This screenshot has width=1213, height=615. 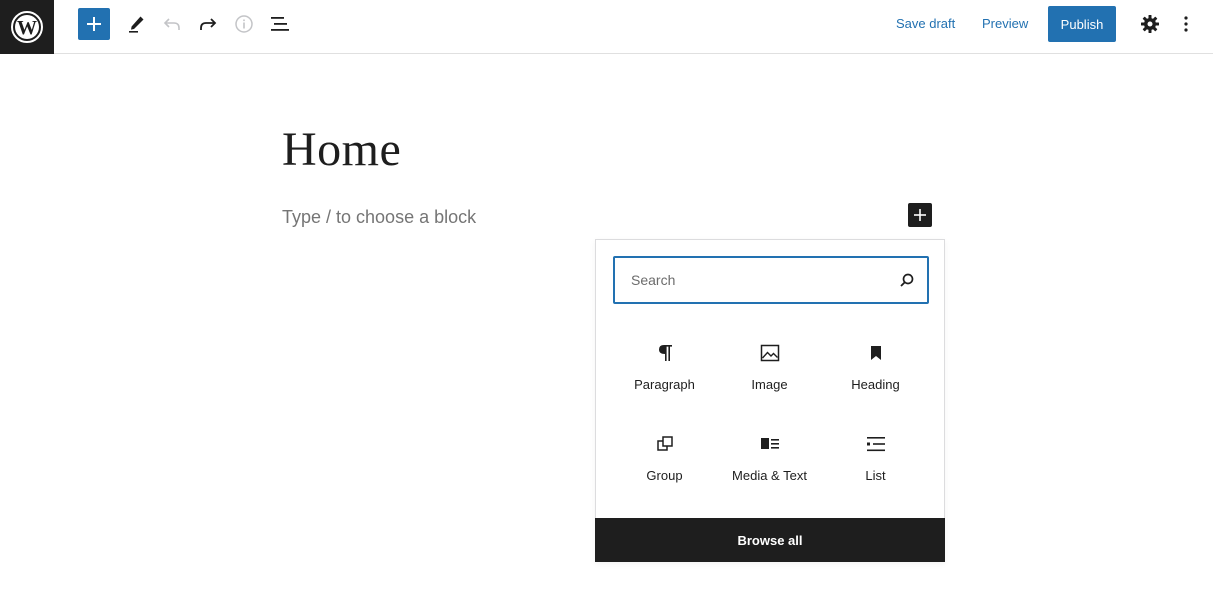 I want to click on wordpress-logo-button: W, so click(x=27, y=27).